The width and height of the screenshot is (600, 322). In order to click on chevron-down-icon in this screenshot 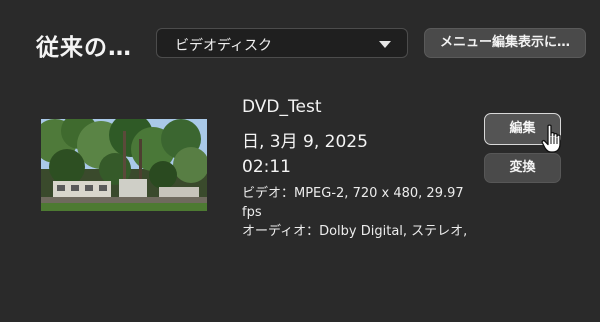, I will do `click(385, 44)`.